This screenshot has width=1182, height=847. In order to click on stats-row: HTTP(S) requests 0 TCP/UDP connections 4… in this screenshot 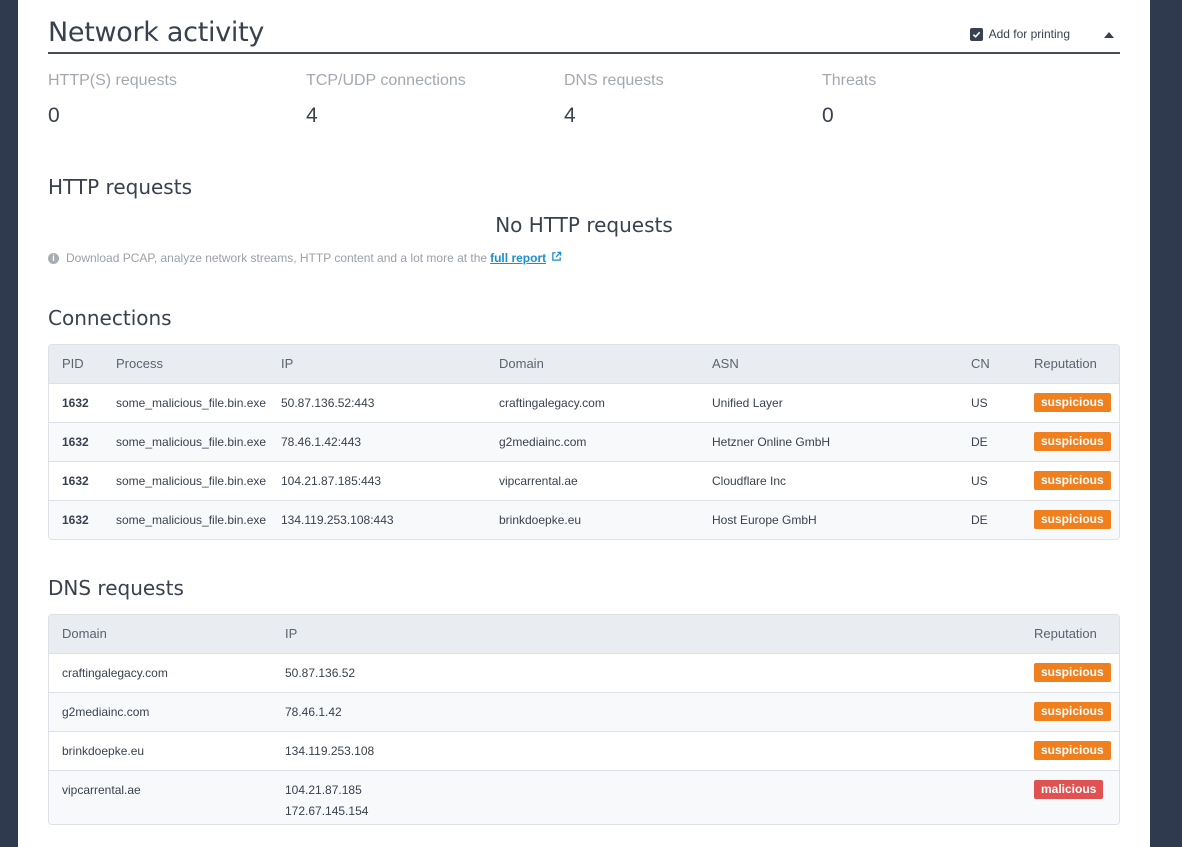, I will do `click(584, 107)`.